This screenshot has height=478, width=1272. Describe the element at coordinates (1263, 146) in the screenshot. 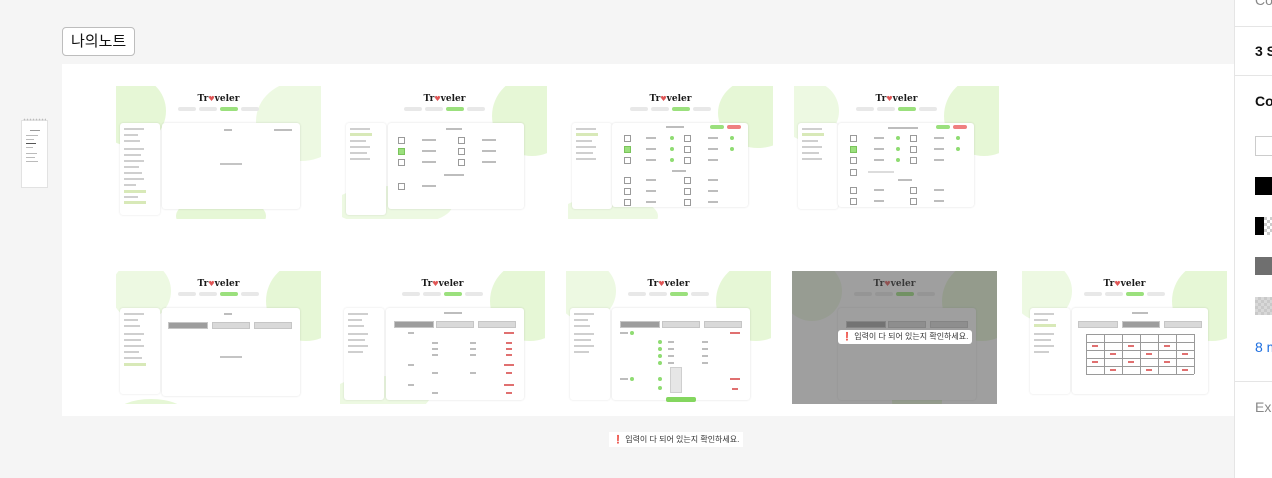

I see `color-swatch-white` at that location.